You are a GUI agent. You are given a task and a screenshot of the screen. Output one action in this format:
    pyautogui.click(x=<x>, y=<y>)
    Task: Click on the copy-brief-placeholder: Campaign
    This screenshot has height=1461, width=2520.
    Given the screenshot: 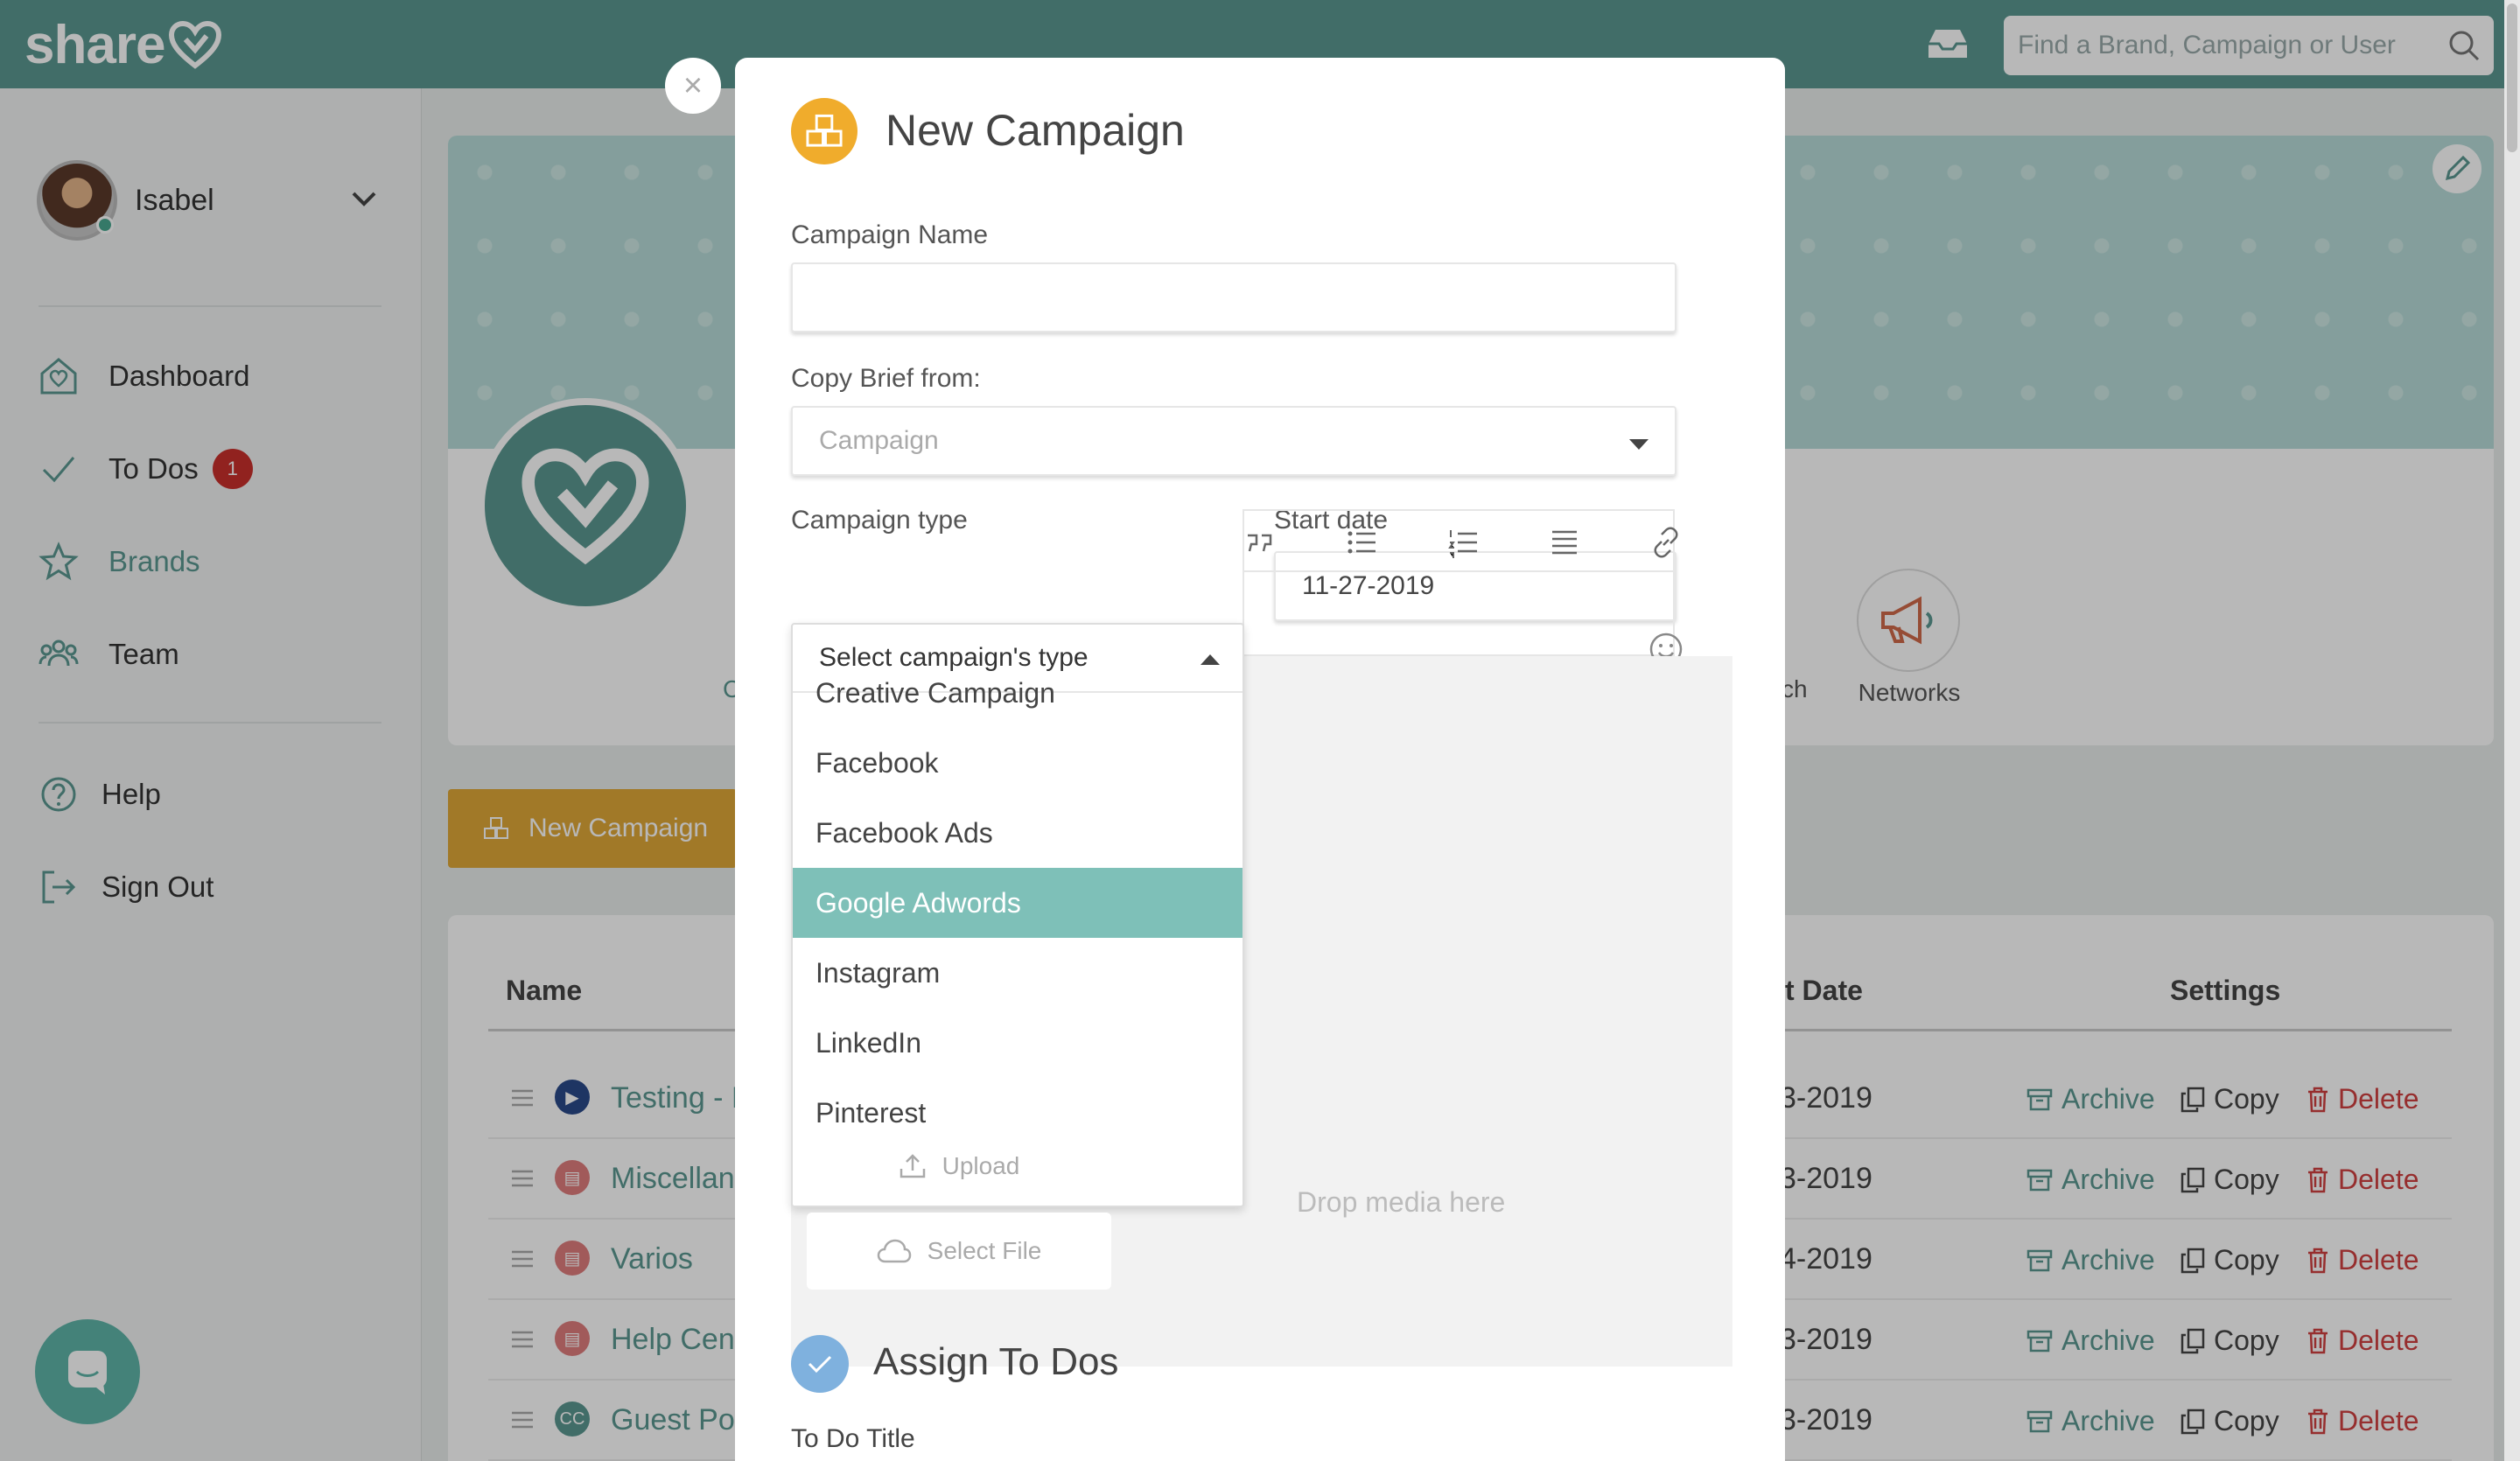 What is the action you would take?
    pyautogui.click(x=879, y=440)
    